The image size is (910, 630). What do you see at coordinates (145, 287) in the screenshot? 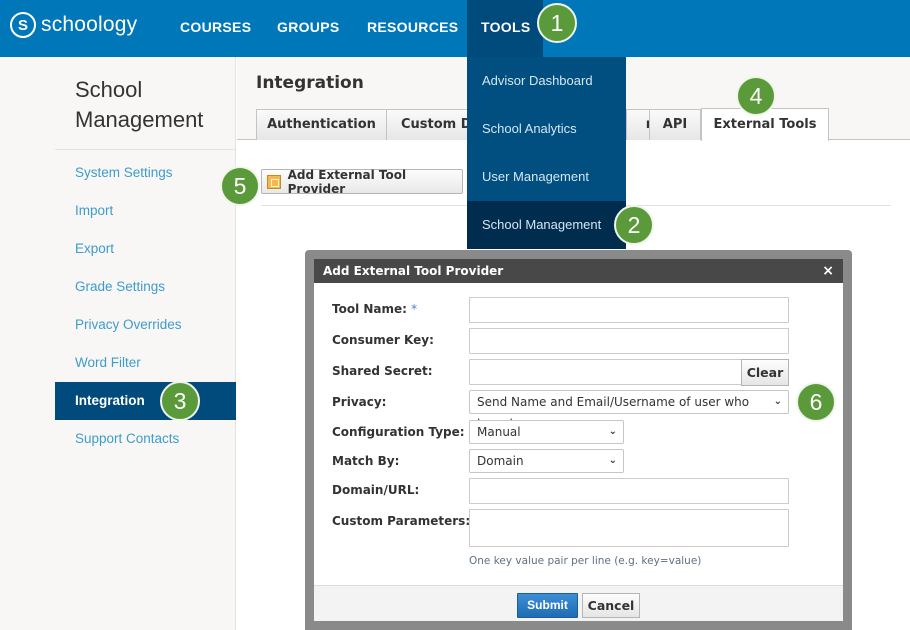
I see `sidebar-item-grade-settings: Grade Settings` at bounding box center [145, 287].